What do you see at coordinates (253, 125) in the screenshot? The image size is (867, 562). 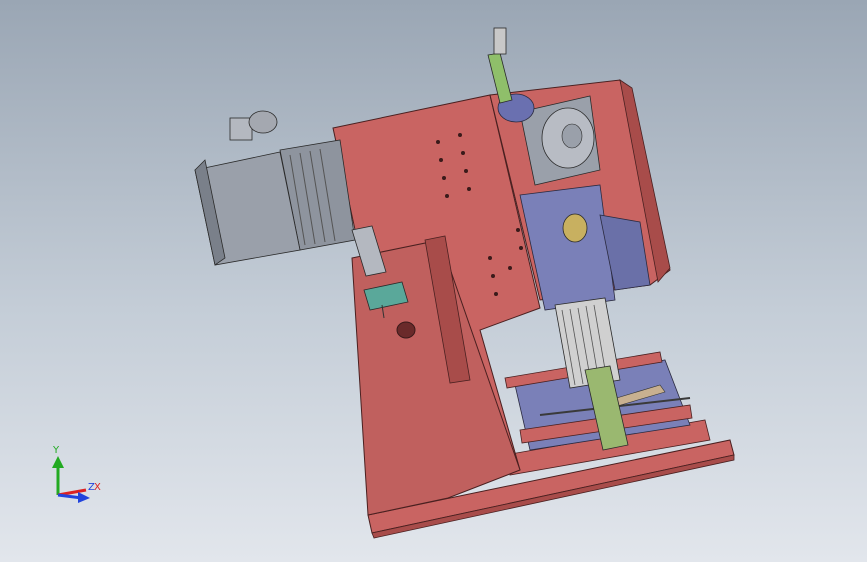 I see `motor-encoder` at bounding box center [253, 125].